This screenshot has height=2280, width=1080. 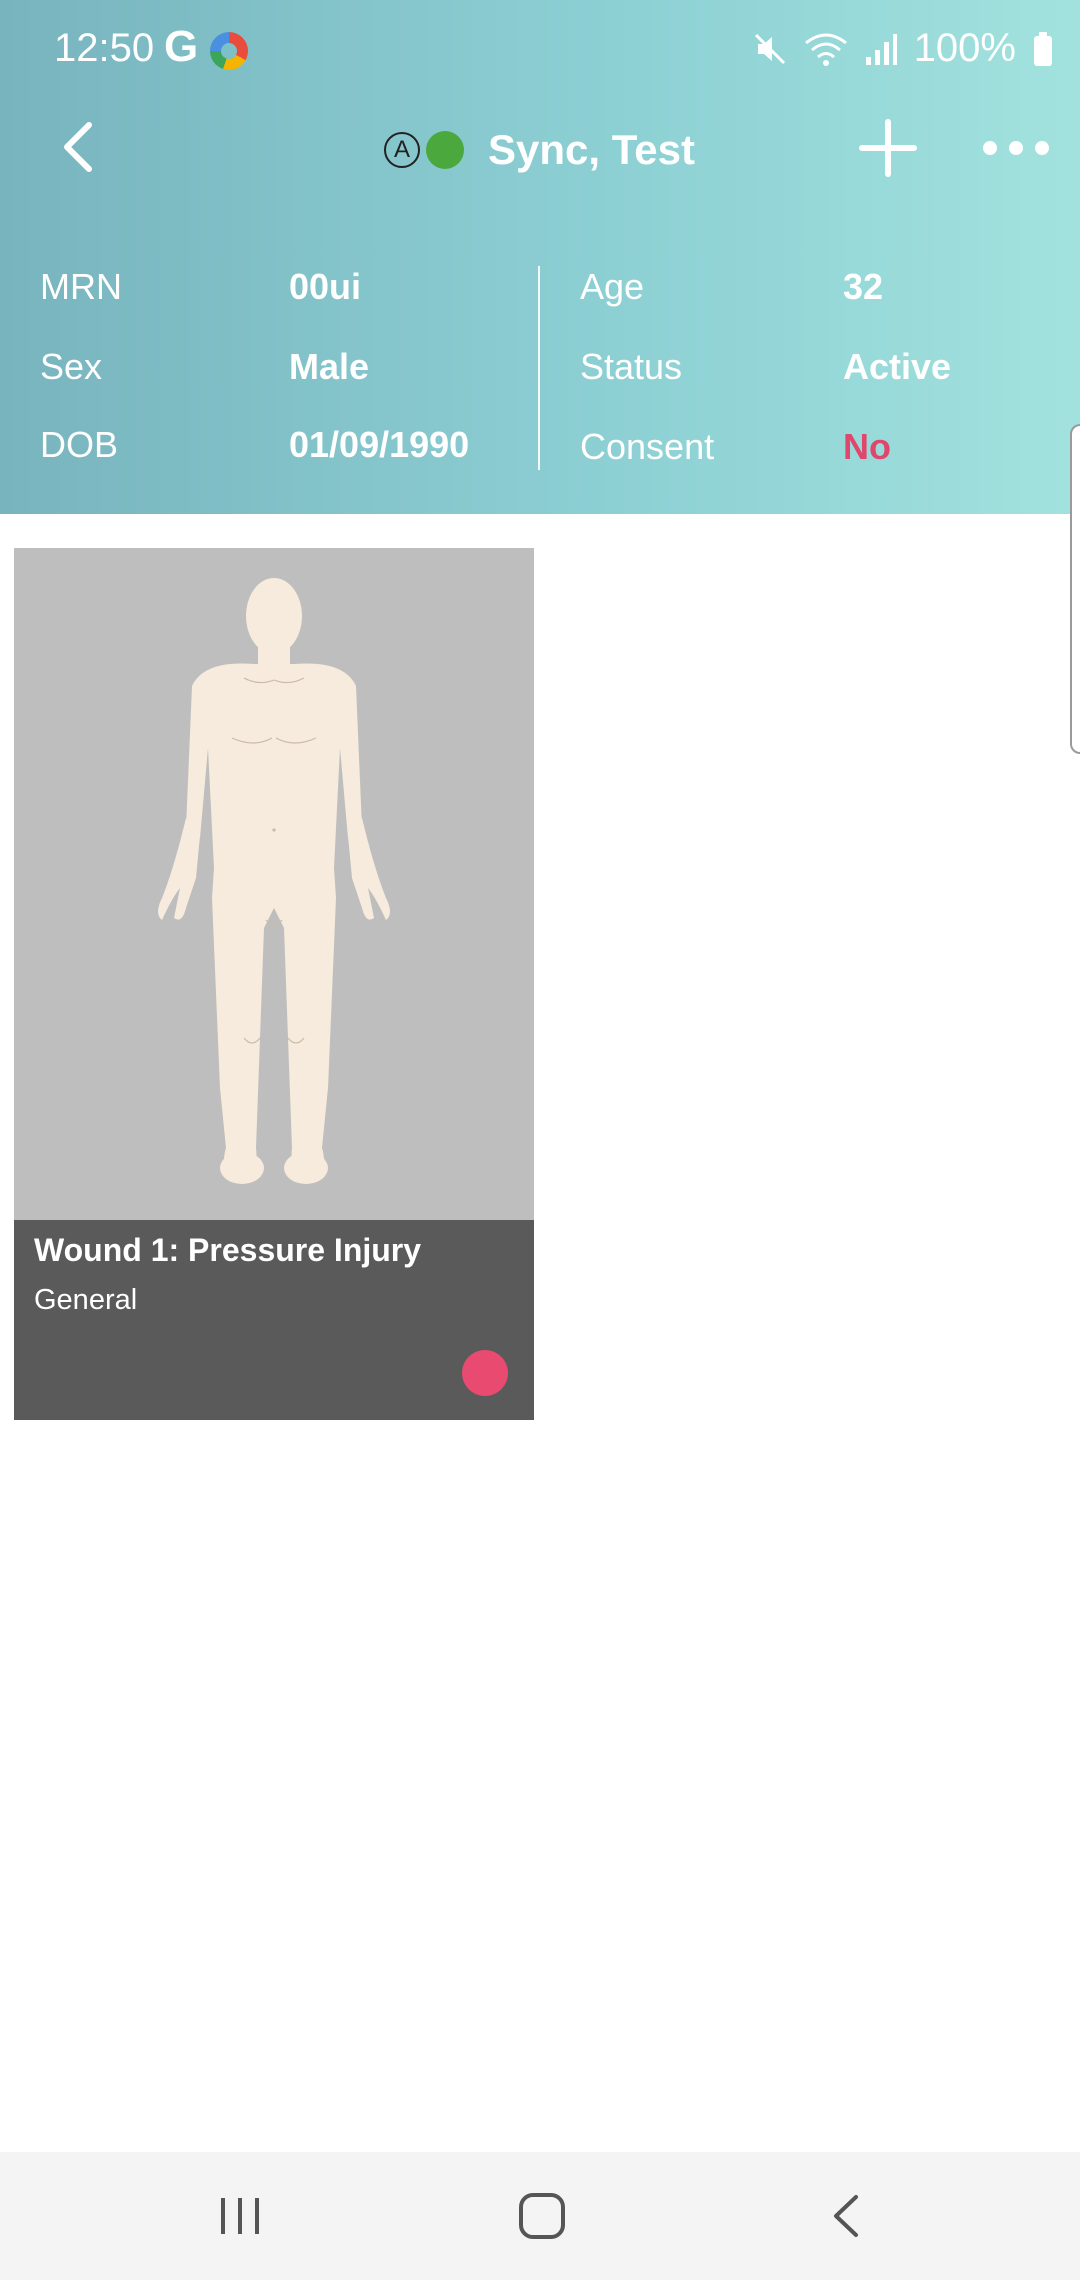 What do you see at coordinates (647, 446) in the screenshot?
I see `consent-label: Consent` at bounding box center [647, 446].